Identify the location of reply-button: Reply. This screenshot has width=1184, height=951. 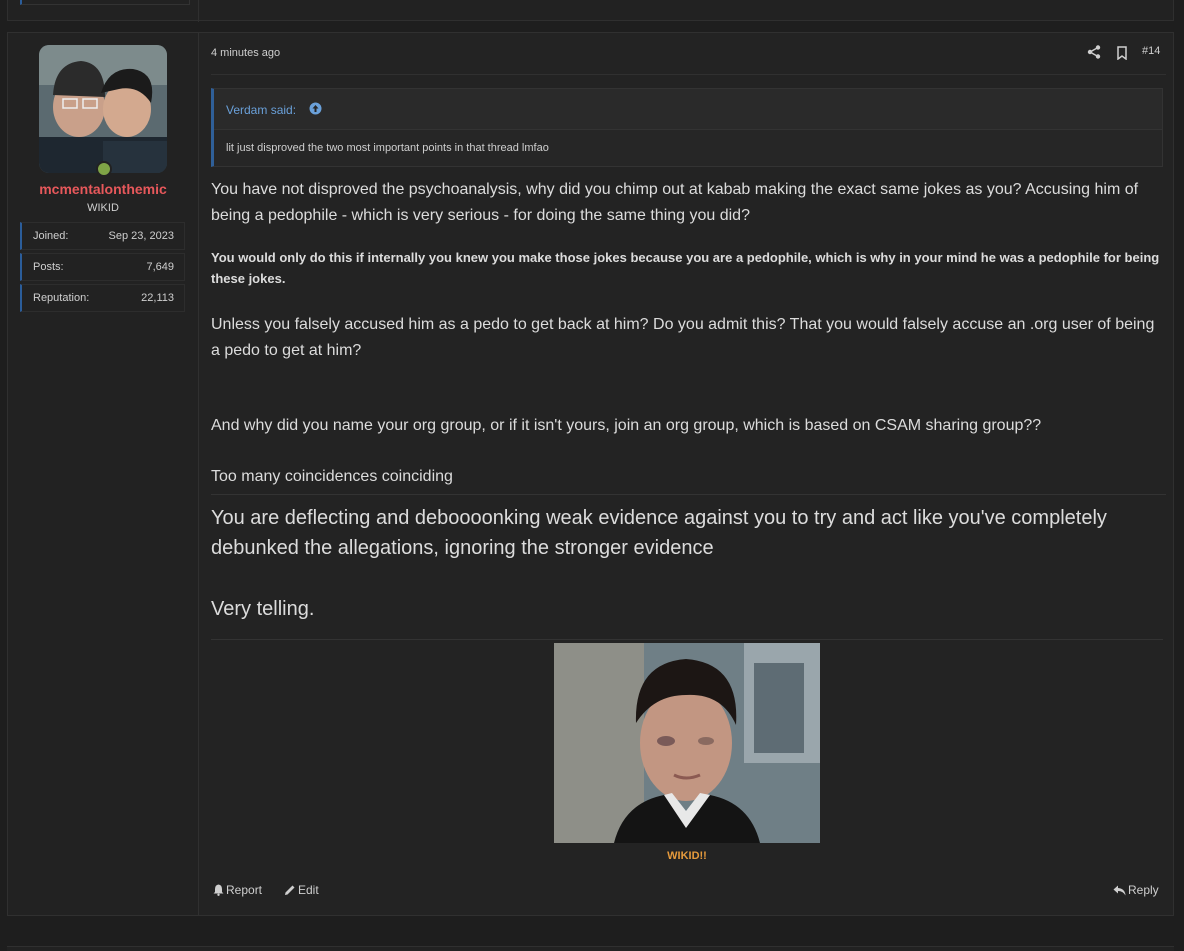
(1136, 890).